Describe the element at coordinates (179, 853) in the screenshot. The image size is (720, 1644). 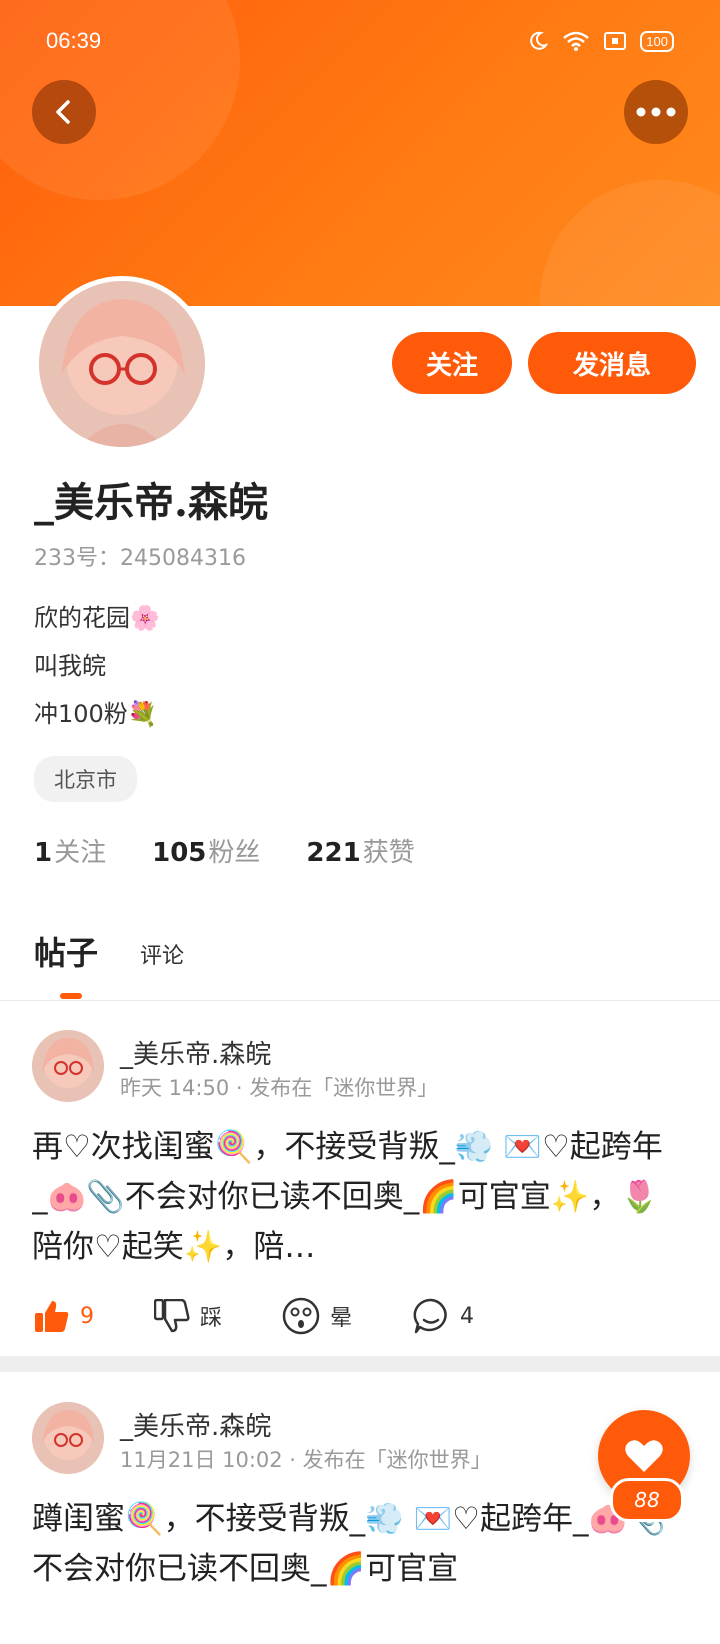
I see `stat-value: 105` at that location.